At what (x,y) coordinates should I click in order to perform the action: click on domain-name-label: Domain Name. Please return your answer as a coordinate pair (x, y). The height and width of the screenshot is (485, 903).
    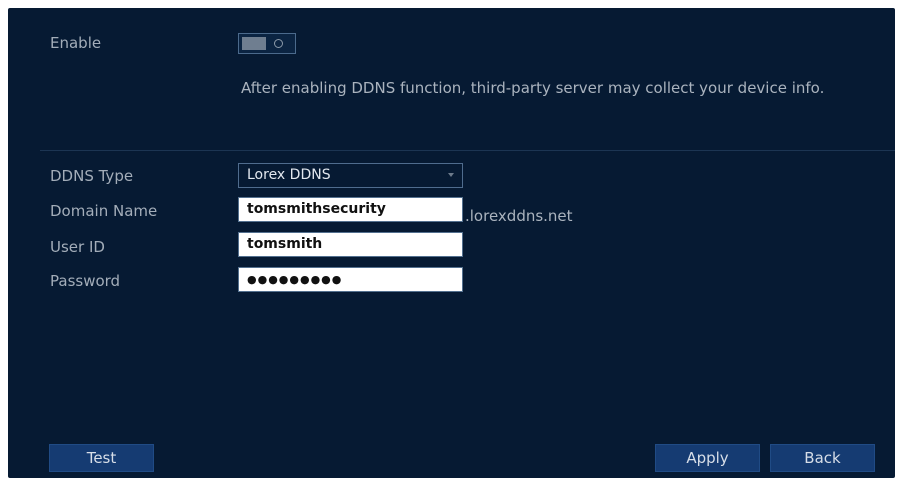
    Looking at the image, I should click on (104, 211).